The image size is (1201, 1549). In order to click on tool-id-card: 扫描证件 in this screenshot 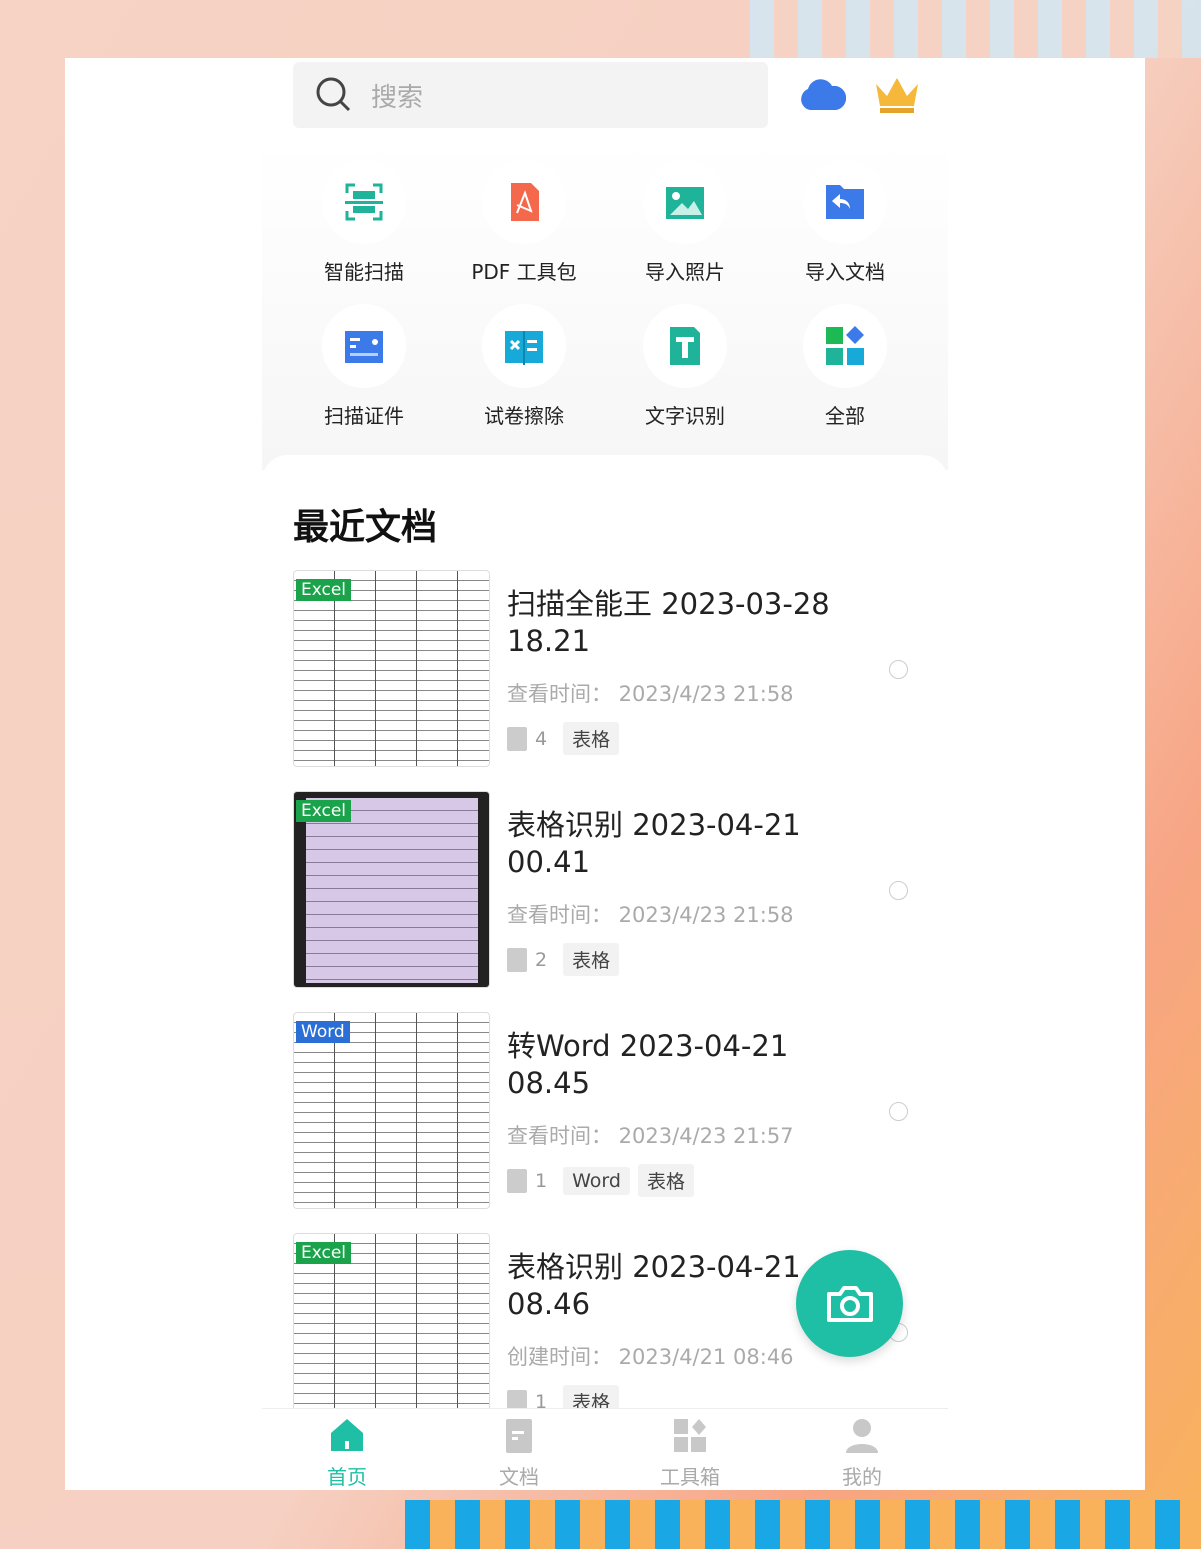, I will do `click(364, 366)`.